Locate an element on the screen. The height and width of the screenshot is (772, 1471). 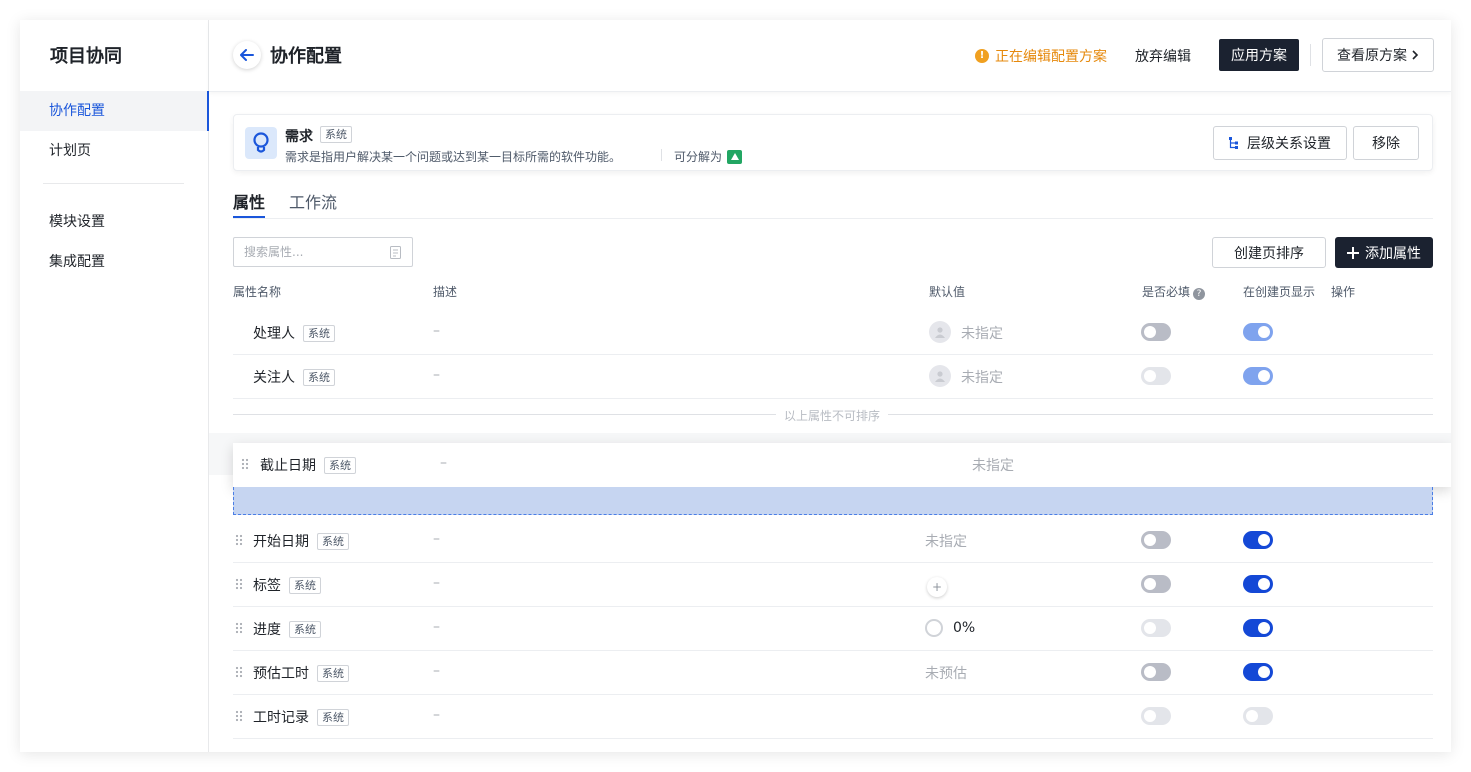
attribute-name-text: 关注人 is located at coordinates (274, 378).